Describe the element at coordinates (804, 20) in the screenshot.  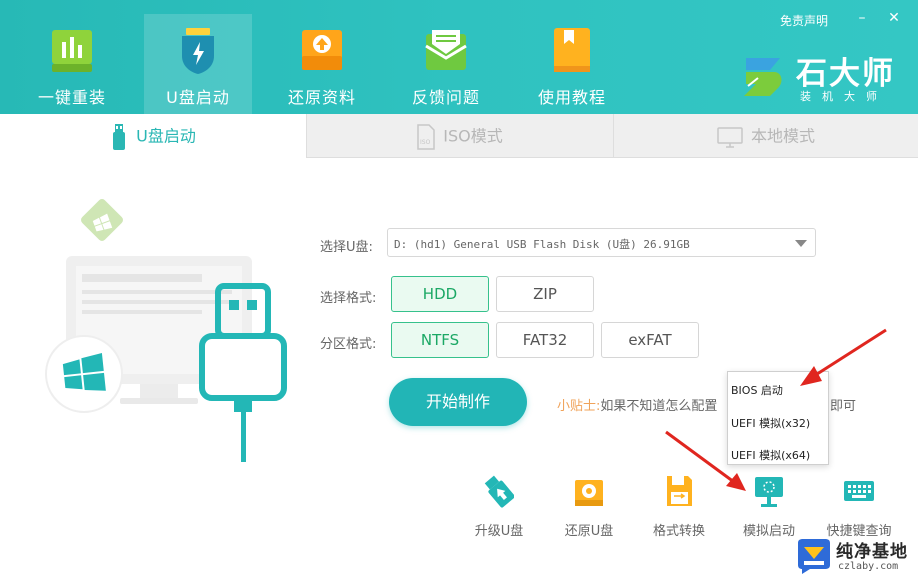
I see `disclaimer-link: 免责声明` at that location.